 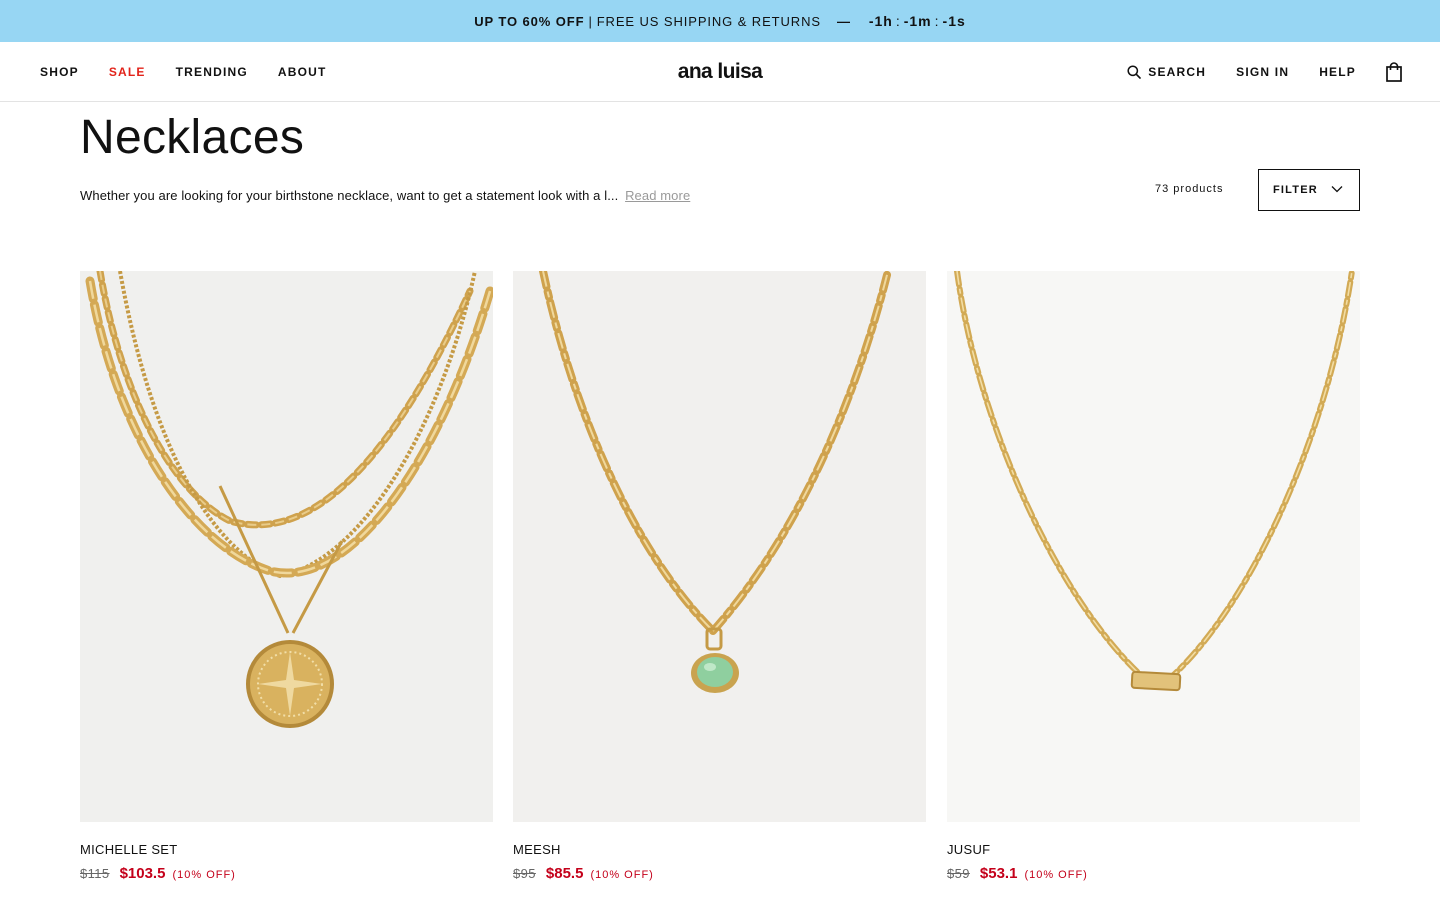 I want to click on product-name: MICHELLE SET, so click(x=286, y=849).